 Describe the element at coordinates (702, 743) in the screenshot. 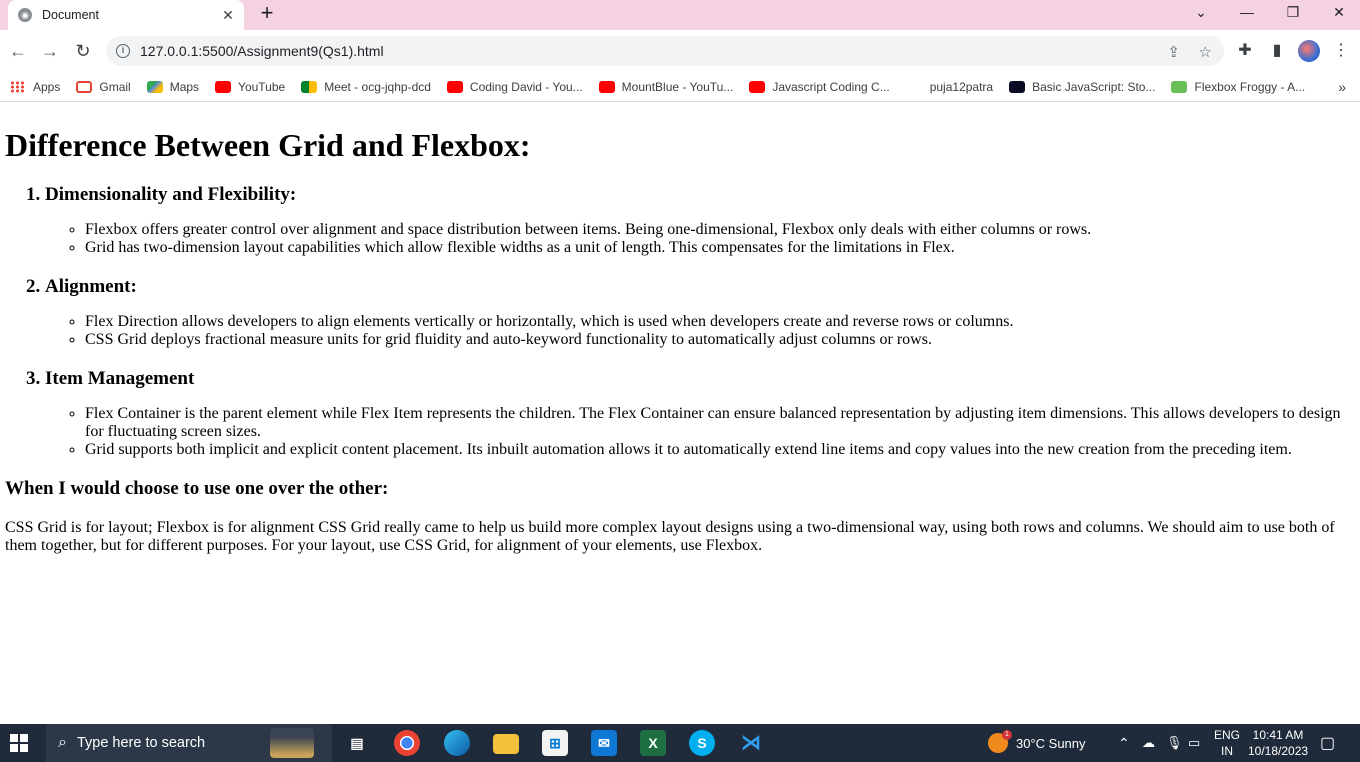

I see `skype-icon: S` at that location.